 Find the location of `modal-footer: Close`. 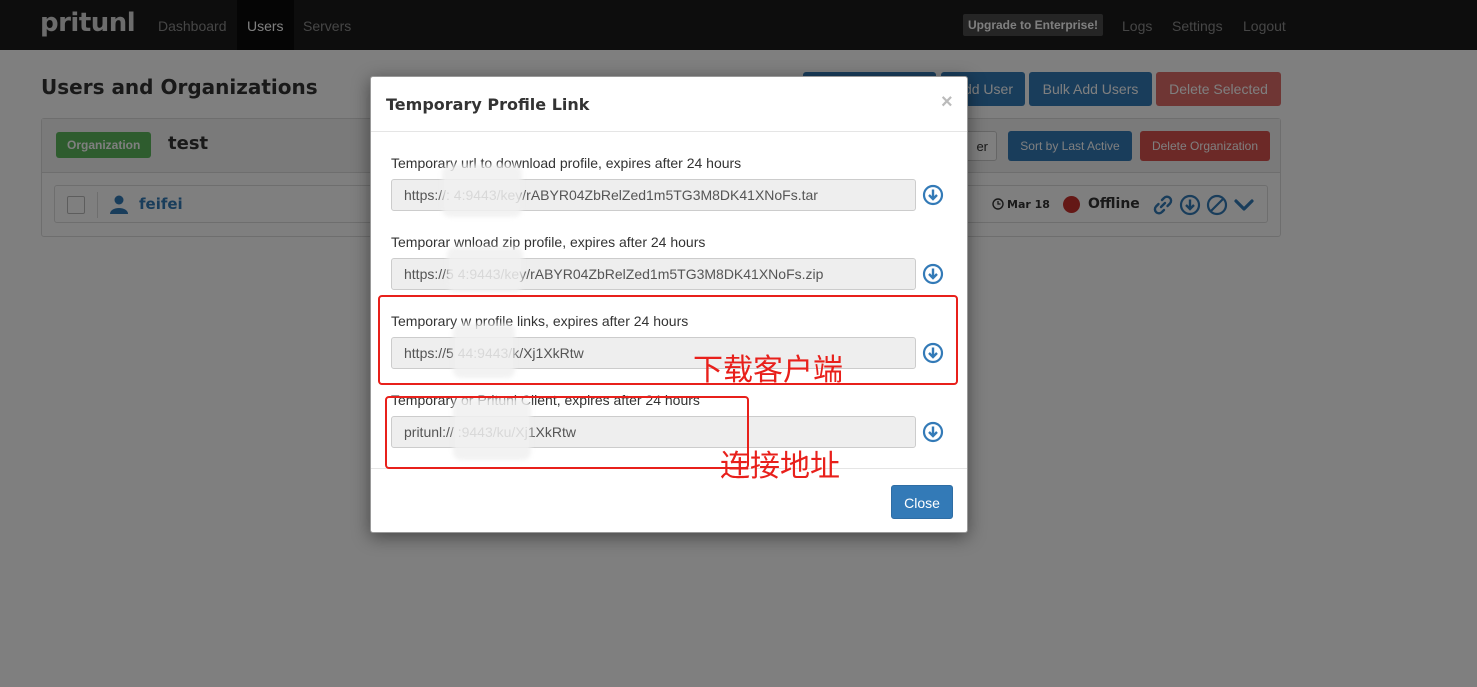

modal-footer: Close is located at coordinates (669, 500).